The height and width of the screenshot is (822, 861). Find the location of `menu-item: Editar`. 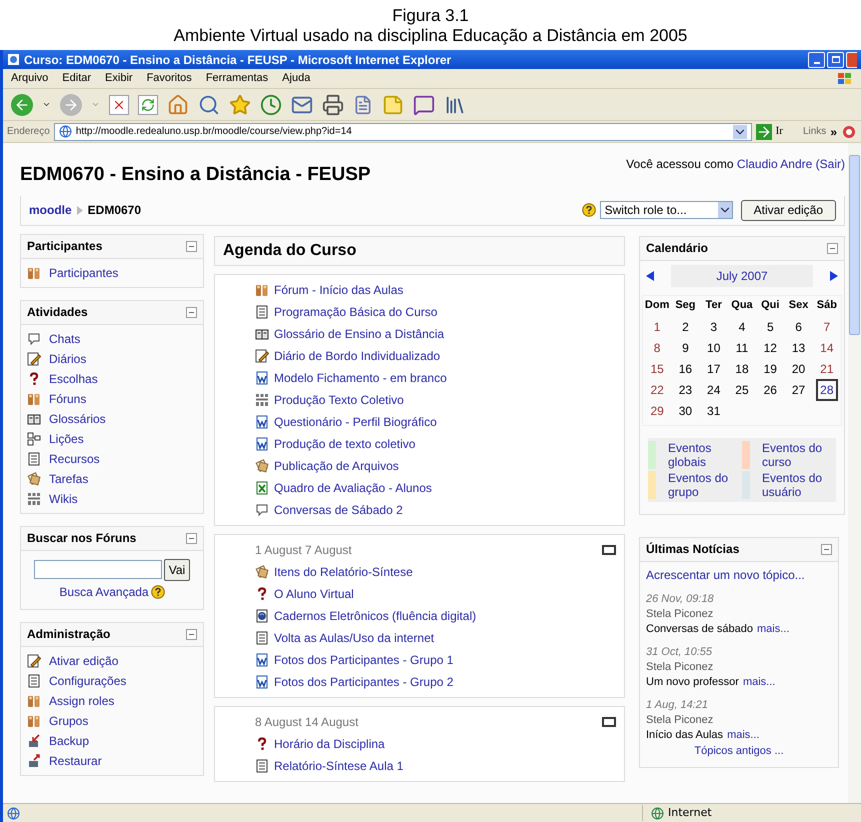

menu-item: Editar is located at coordinates (77, 78).